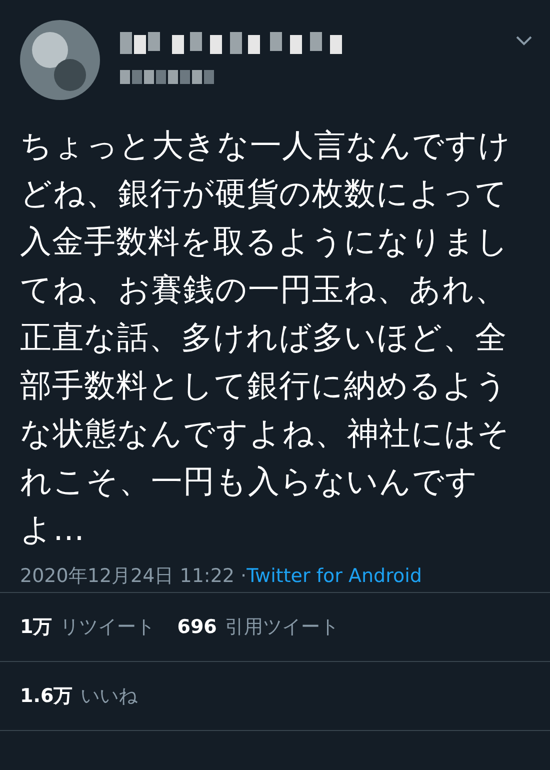 This screenshot has height=770, width=550. Describe the element at coordinates (258, 627) in the screenshot. I see `stat-count: 696 引用ツイート` at that location.